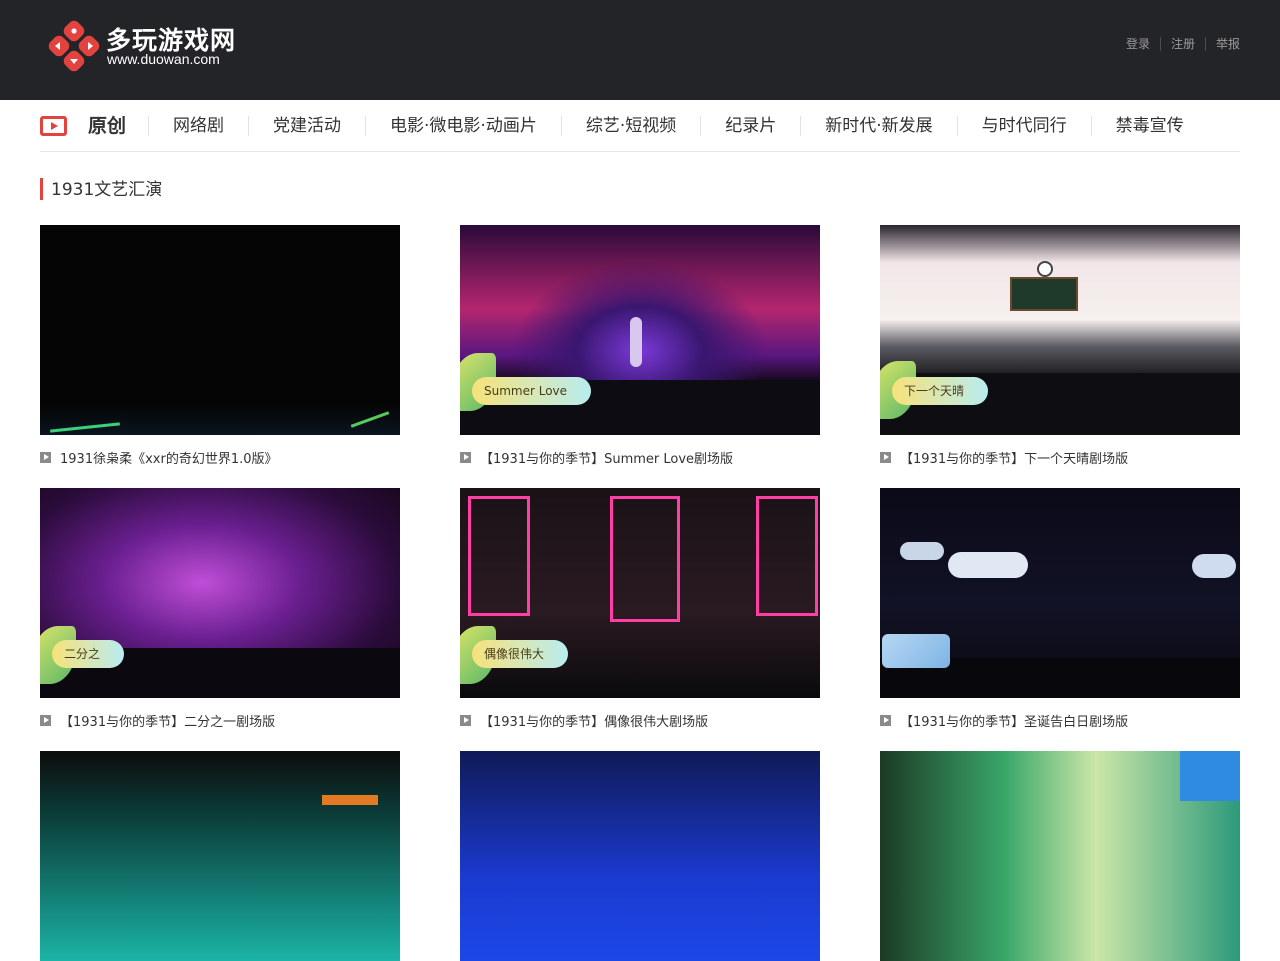  Describe the element at coordinates (463, 125) in the screenshot. I see `nav-item-films: 电影·微电影·动画片` at that location.